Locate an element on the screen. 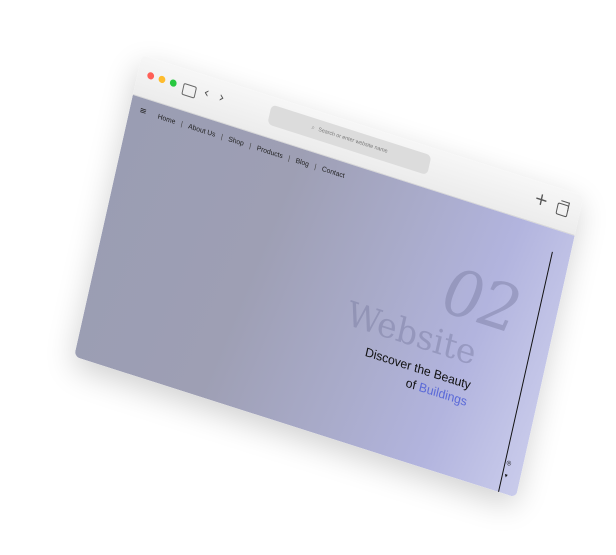 This screenshot has width=616, height=555. nav-item-home: Home is located at coordinates (166, 119).